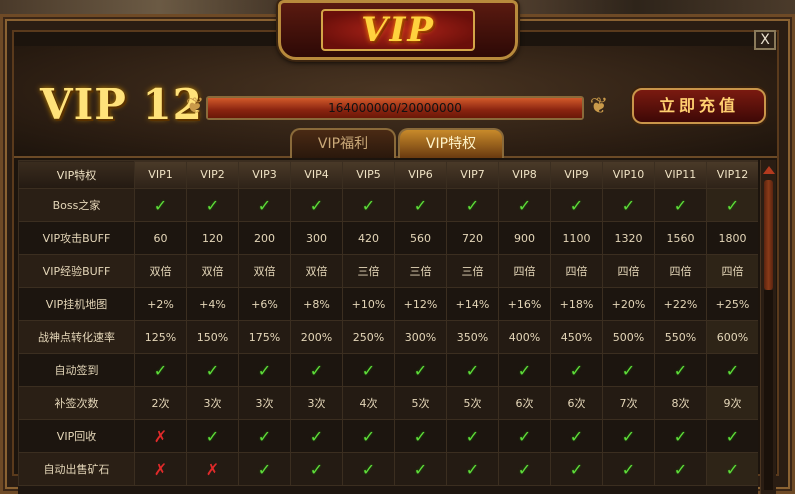  Describe the element at coordinates (472, 174) in the screenshot. I see `column-header-vip7: VIP7` at that location.